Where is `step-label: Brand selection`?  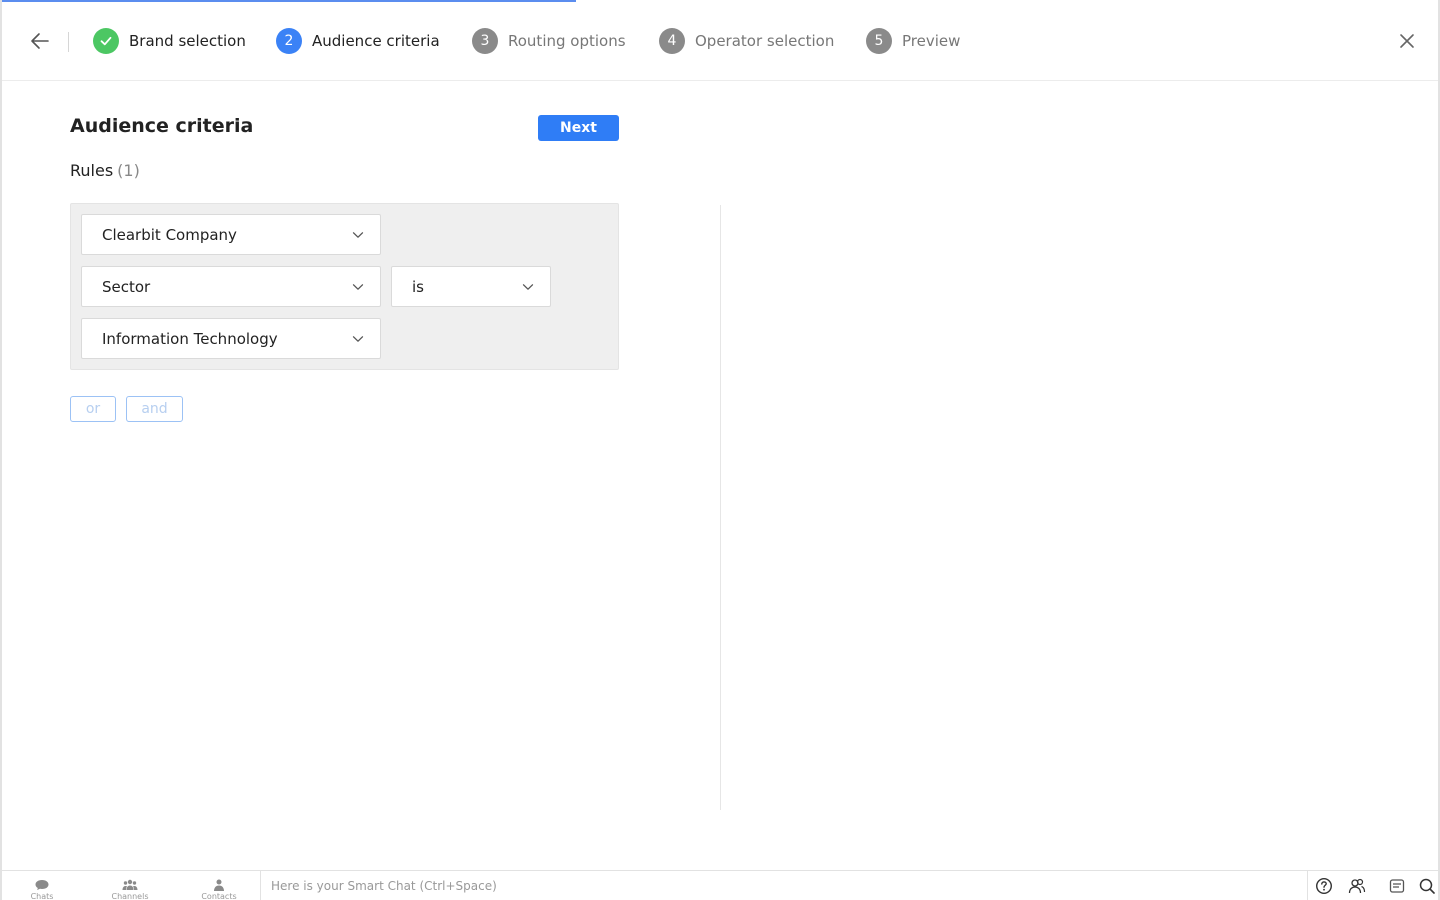 step-label: Brand selection is located at coordinates (187, 41).